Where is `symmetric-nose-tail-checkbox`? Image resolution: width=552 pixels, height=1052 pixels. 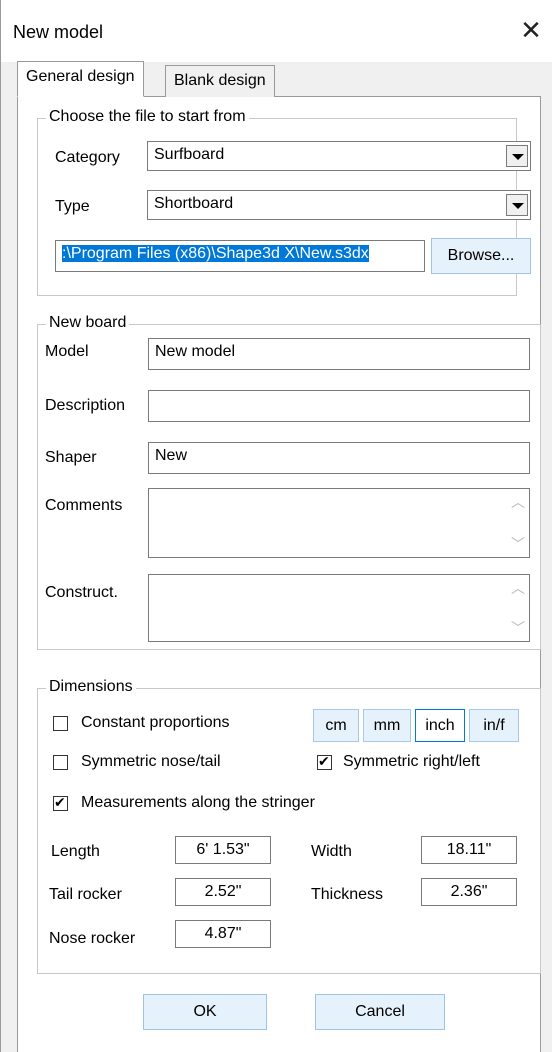 symmetric-nose-tail-checkbox is located at coordinates (60, 762).